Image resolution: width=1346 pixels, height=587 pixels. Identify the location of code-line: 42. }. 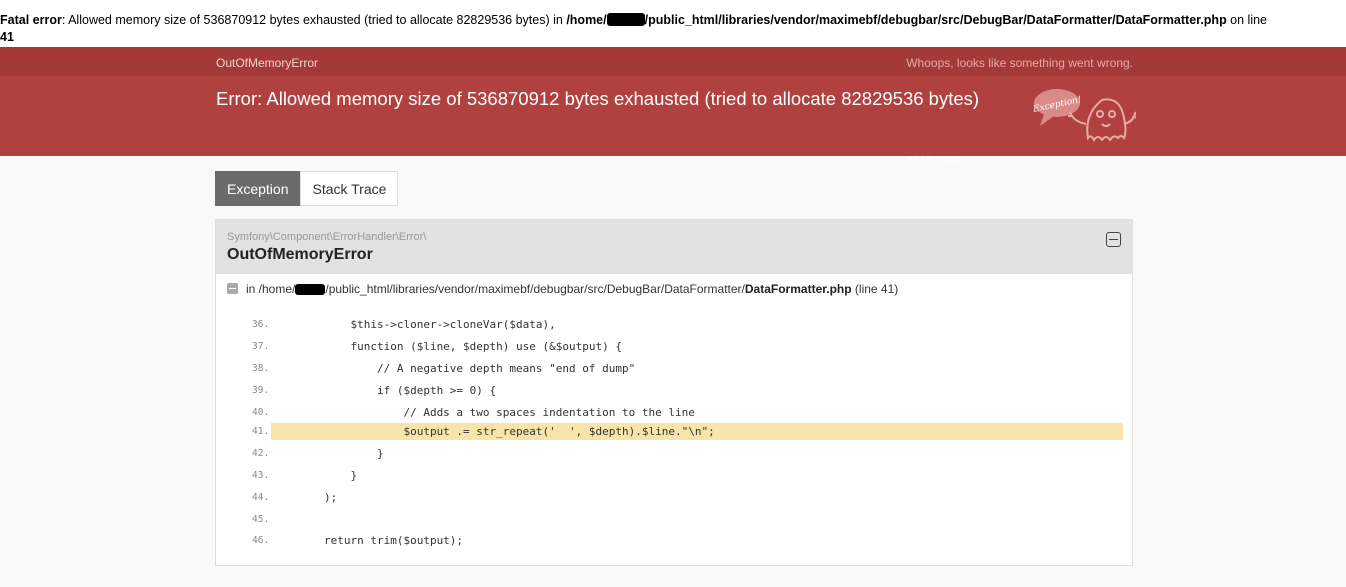
(674, 453).